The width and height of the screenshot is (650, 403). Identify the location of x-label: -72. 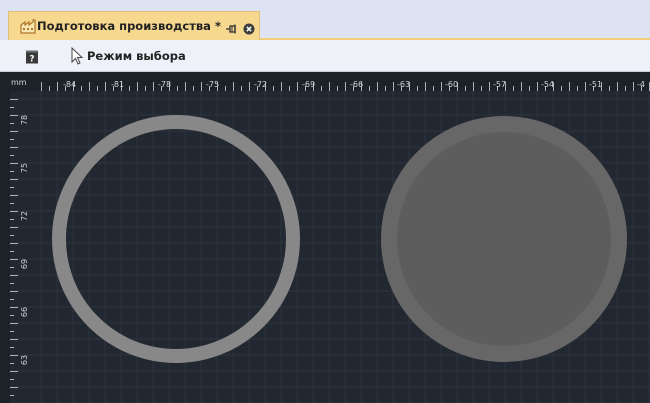
(260, 84).